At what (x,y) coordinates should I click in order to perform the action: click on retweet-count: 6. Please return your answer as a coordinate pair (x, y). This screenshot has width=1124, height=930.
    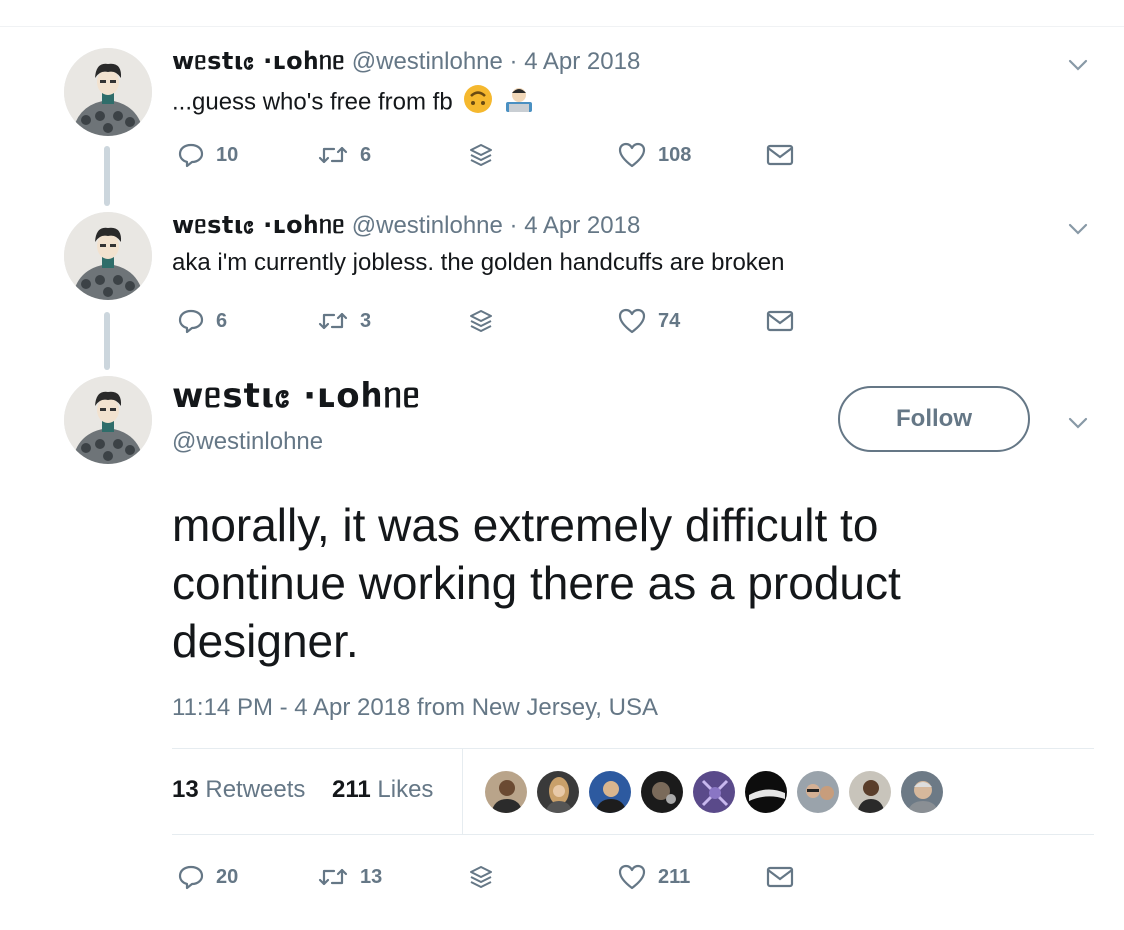
    Looking at the image, I should click on (366, 154).